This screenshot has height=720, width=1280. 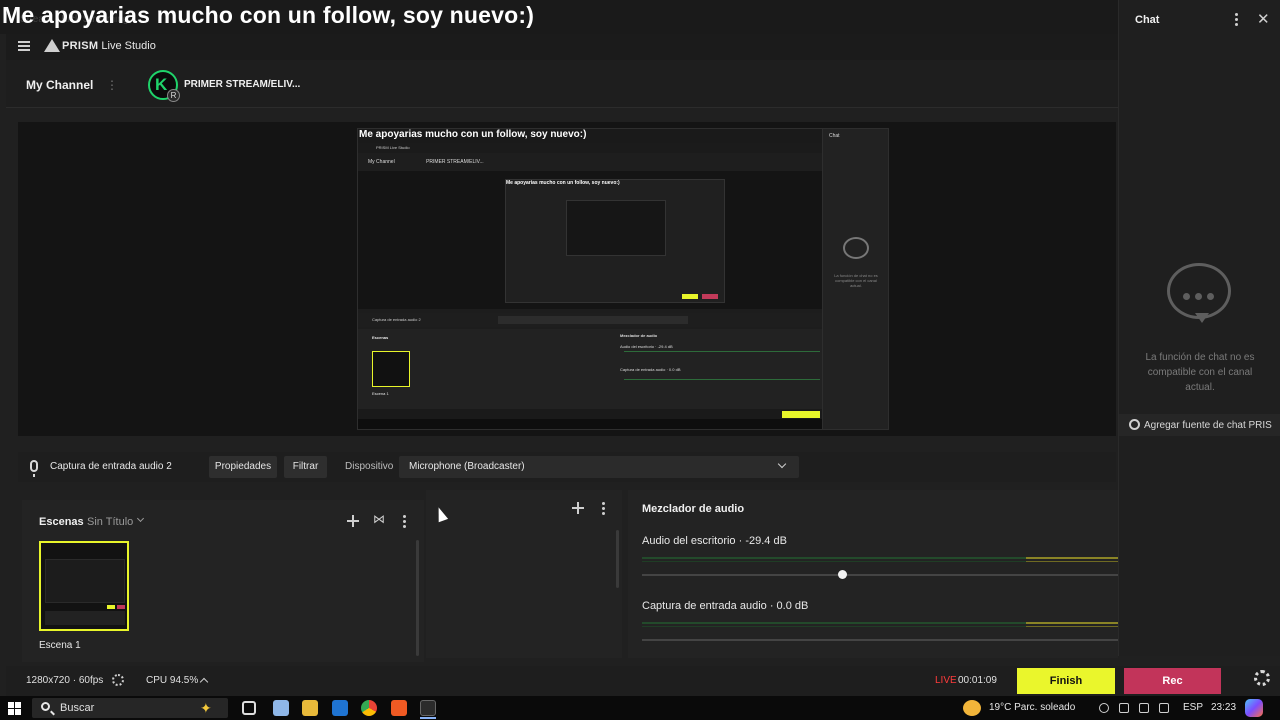 What do you see at coordinates (130, 708) in the screenshot?
I see `taskbar-search: Buscar ✦` at bounding box center [130, 708].